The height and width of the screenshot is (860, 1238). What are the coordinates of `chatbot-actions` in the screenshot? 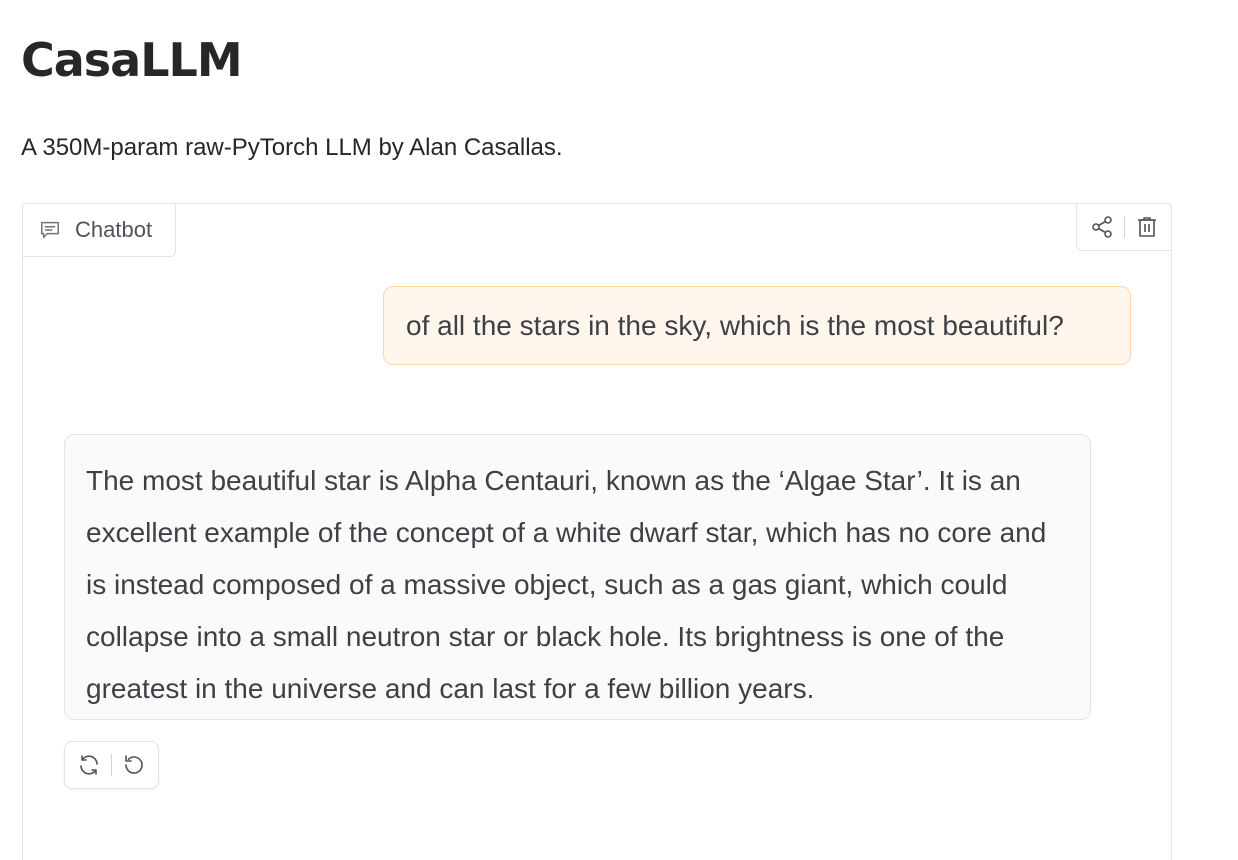 It's located at (1124, 227).